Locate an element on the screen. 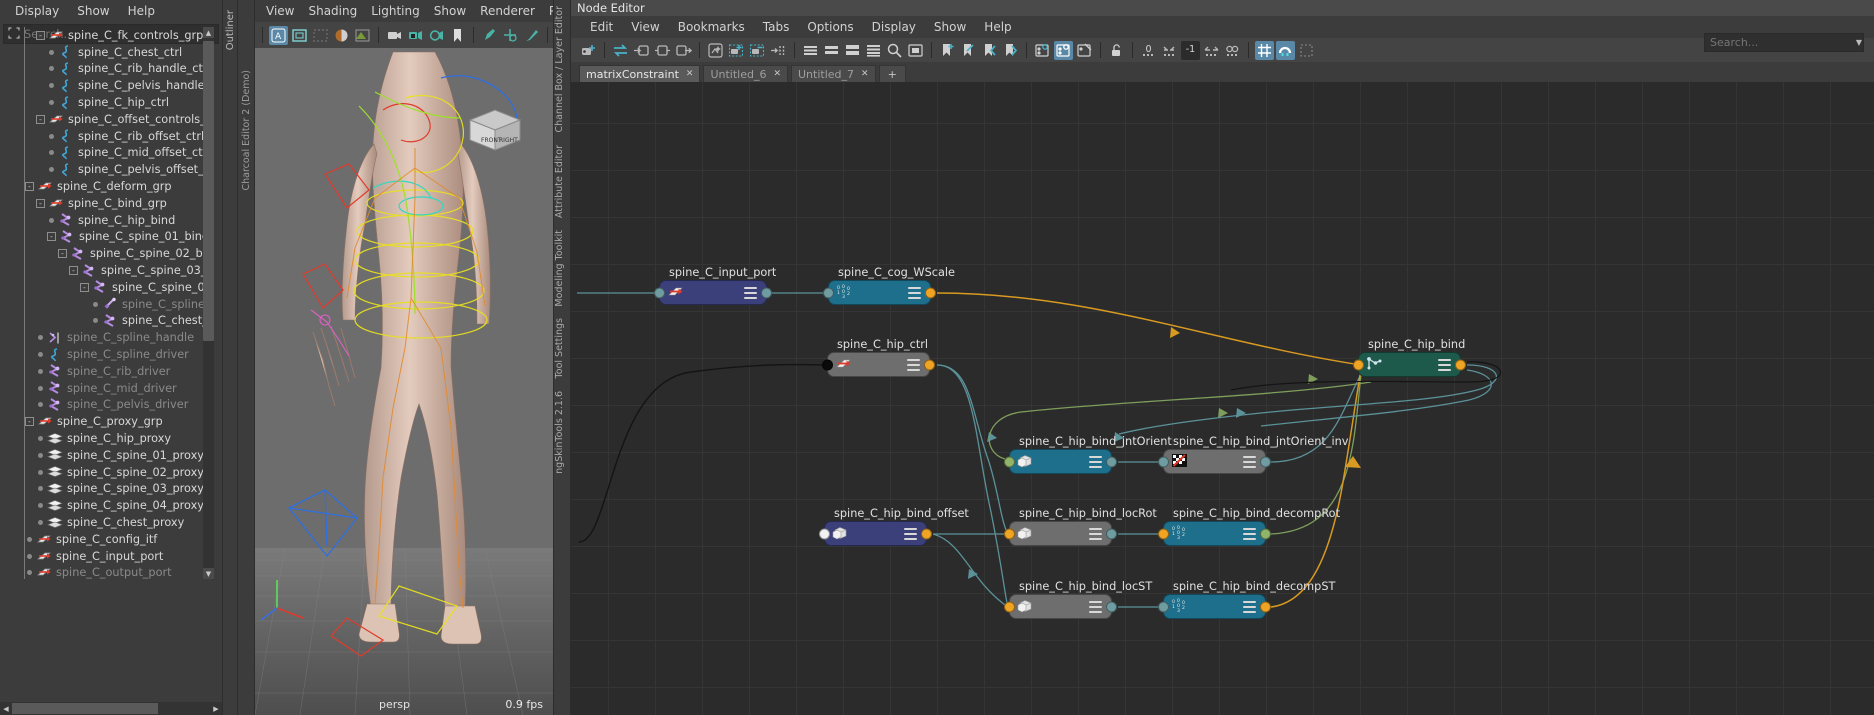  output-connections-icon is located at coordinates (683, 50).